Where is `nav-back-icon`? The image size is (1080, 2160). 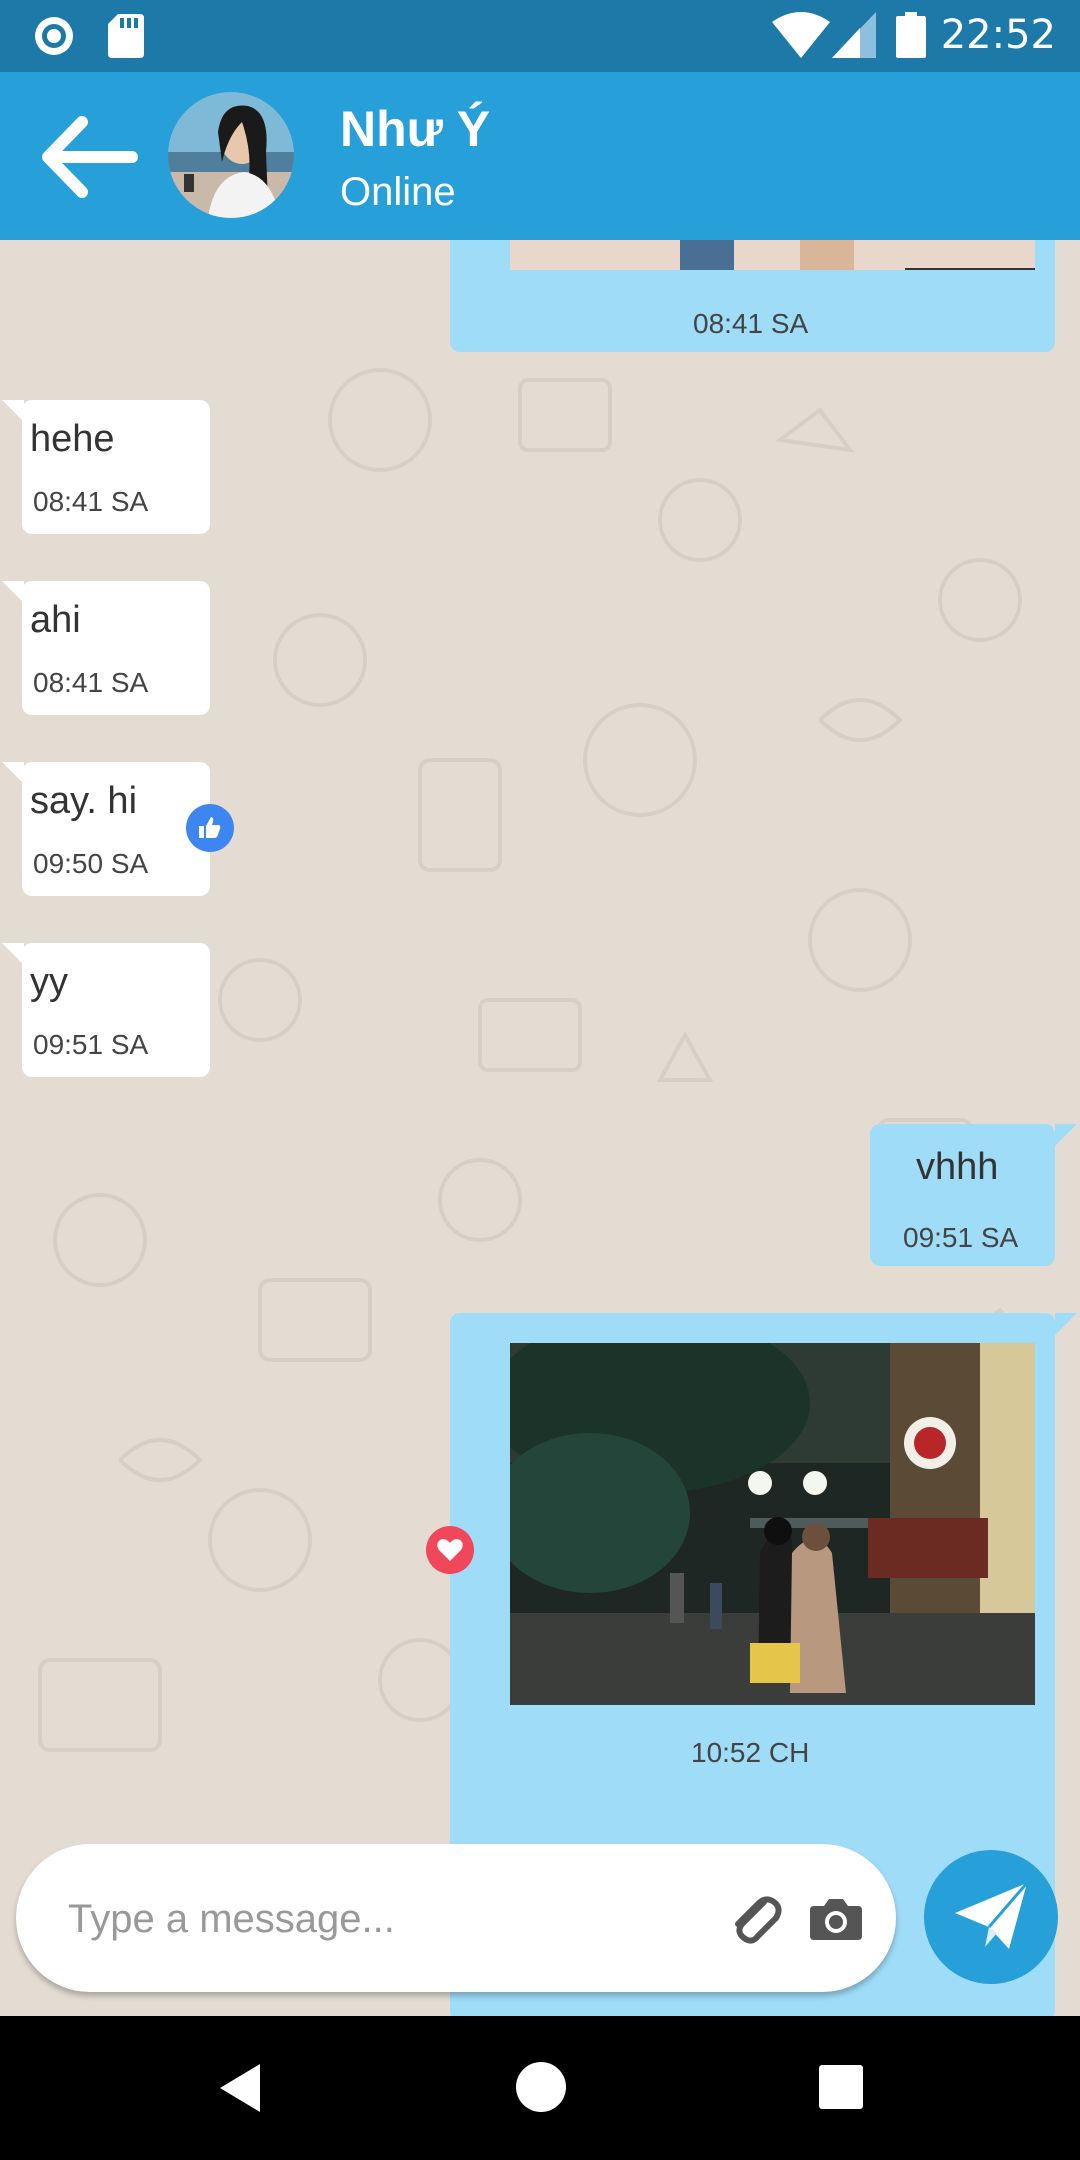 nav-back-icon is located at coordinates (240, 2088).